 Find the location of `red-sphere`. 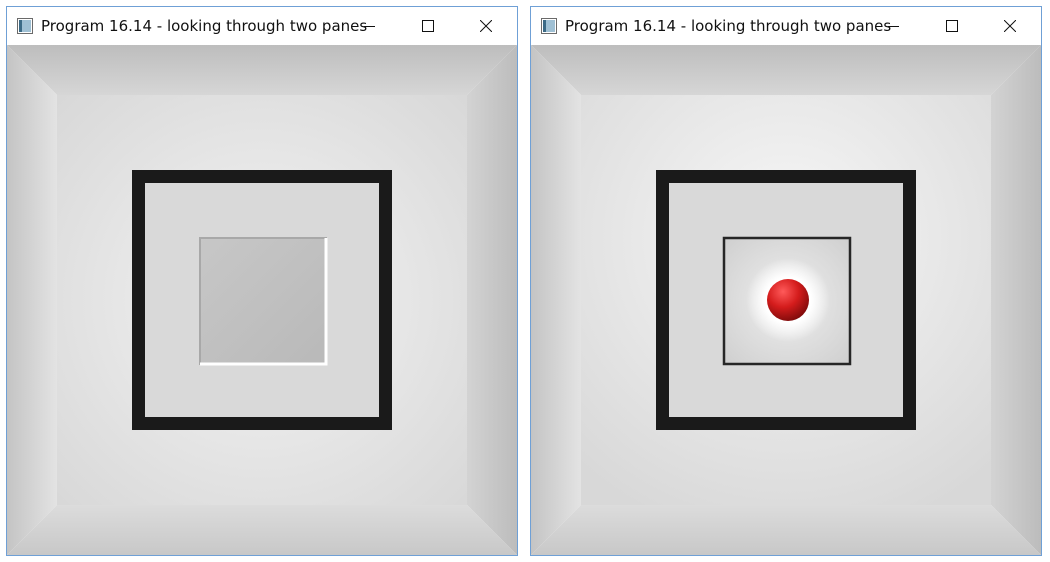

red-sphere is located at coordinates (788, 300).